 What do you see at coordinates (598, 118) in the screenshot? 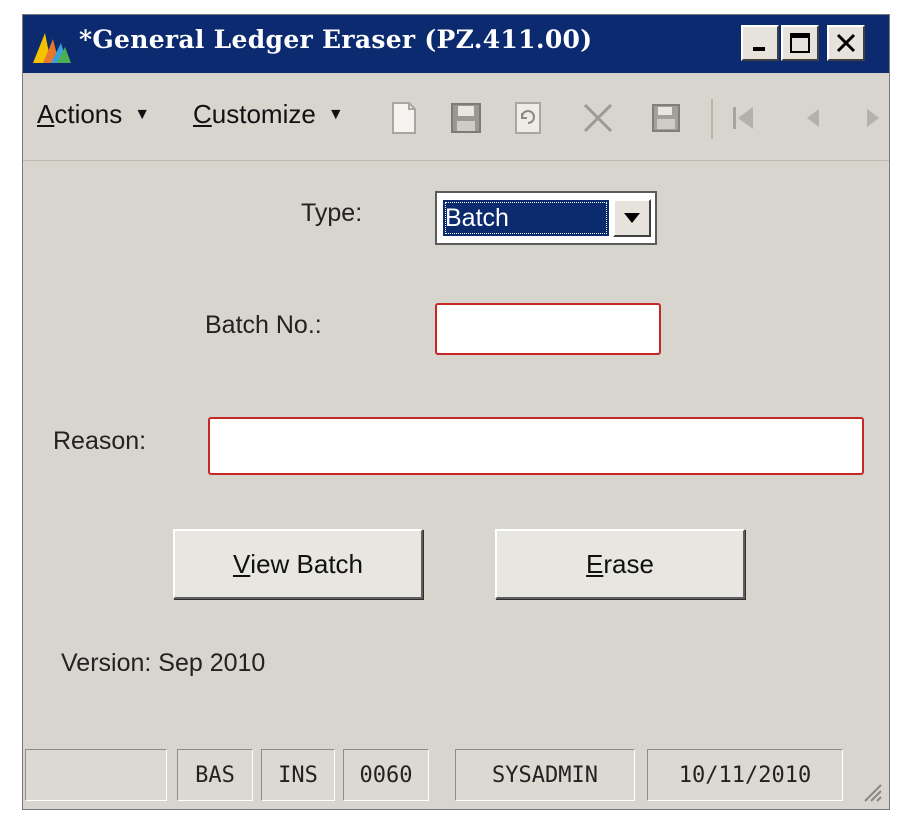
I see `delete-icon` at bounding box center [598, 118].